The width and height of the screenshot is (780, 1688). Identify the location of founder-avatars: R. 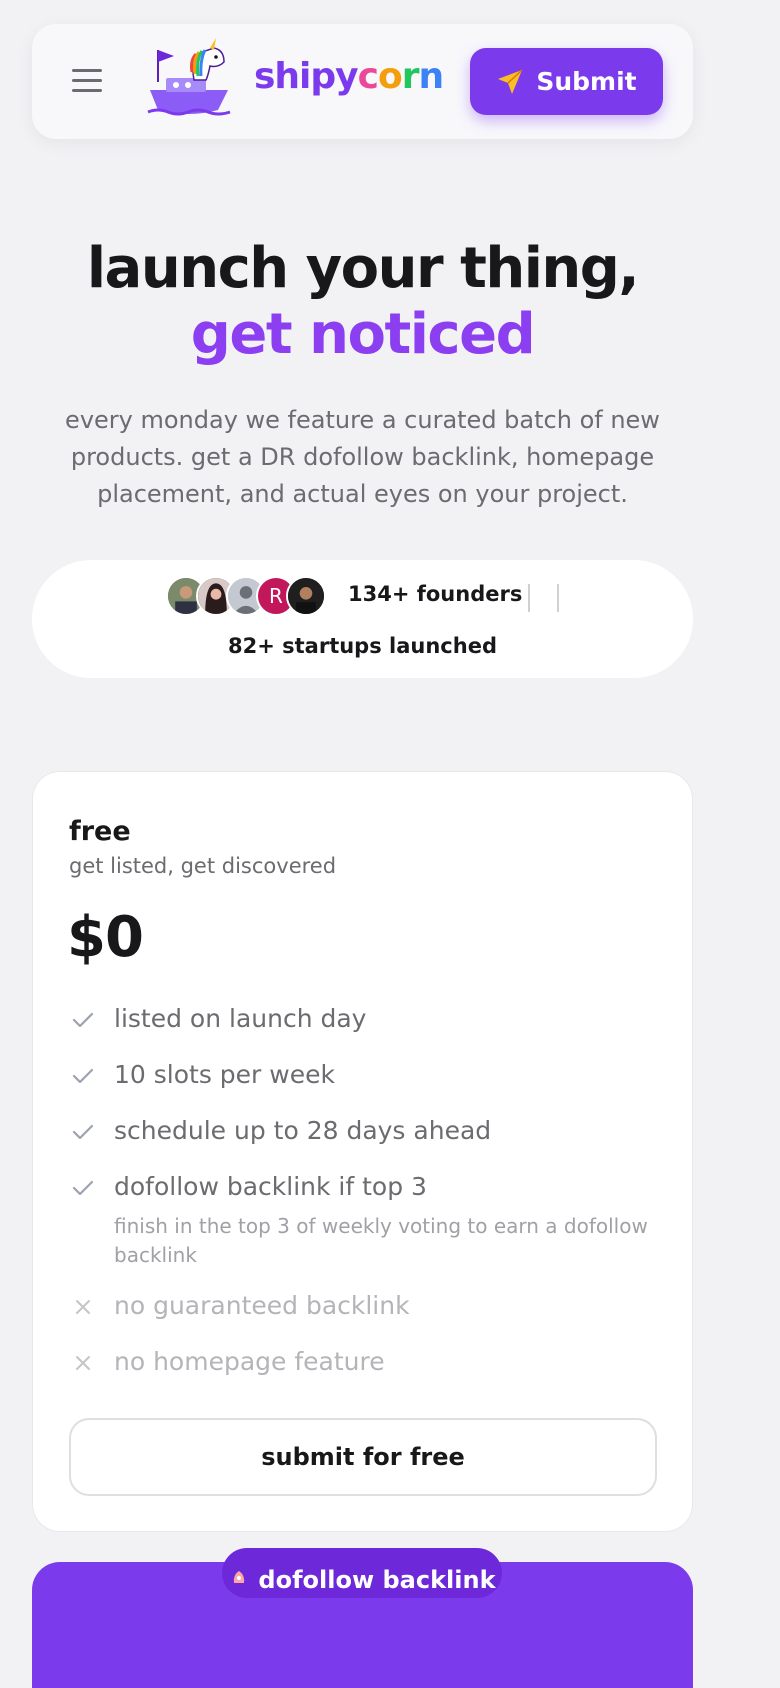
(246, 596).